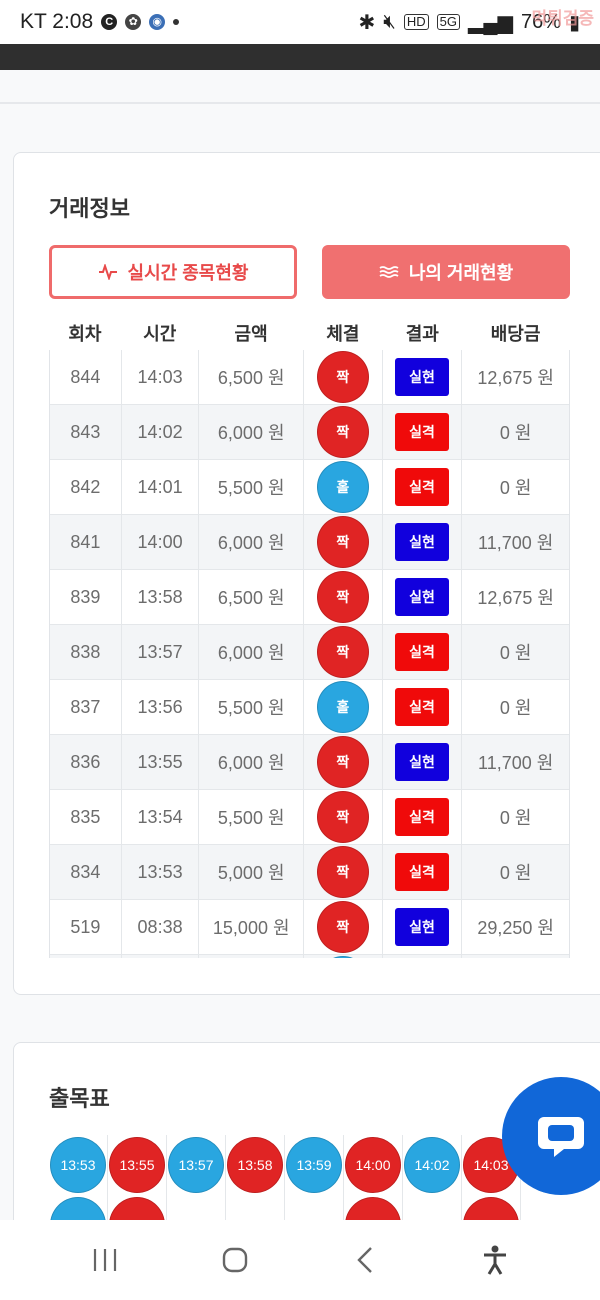 Image resolution: width=600 pixels, height=1300 pixels. I want to click on time-value: 14:03, so click(160, 376).